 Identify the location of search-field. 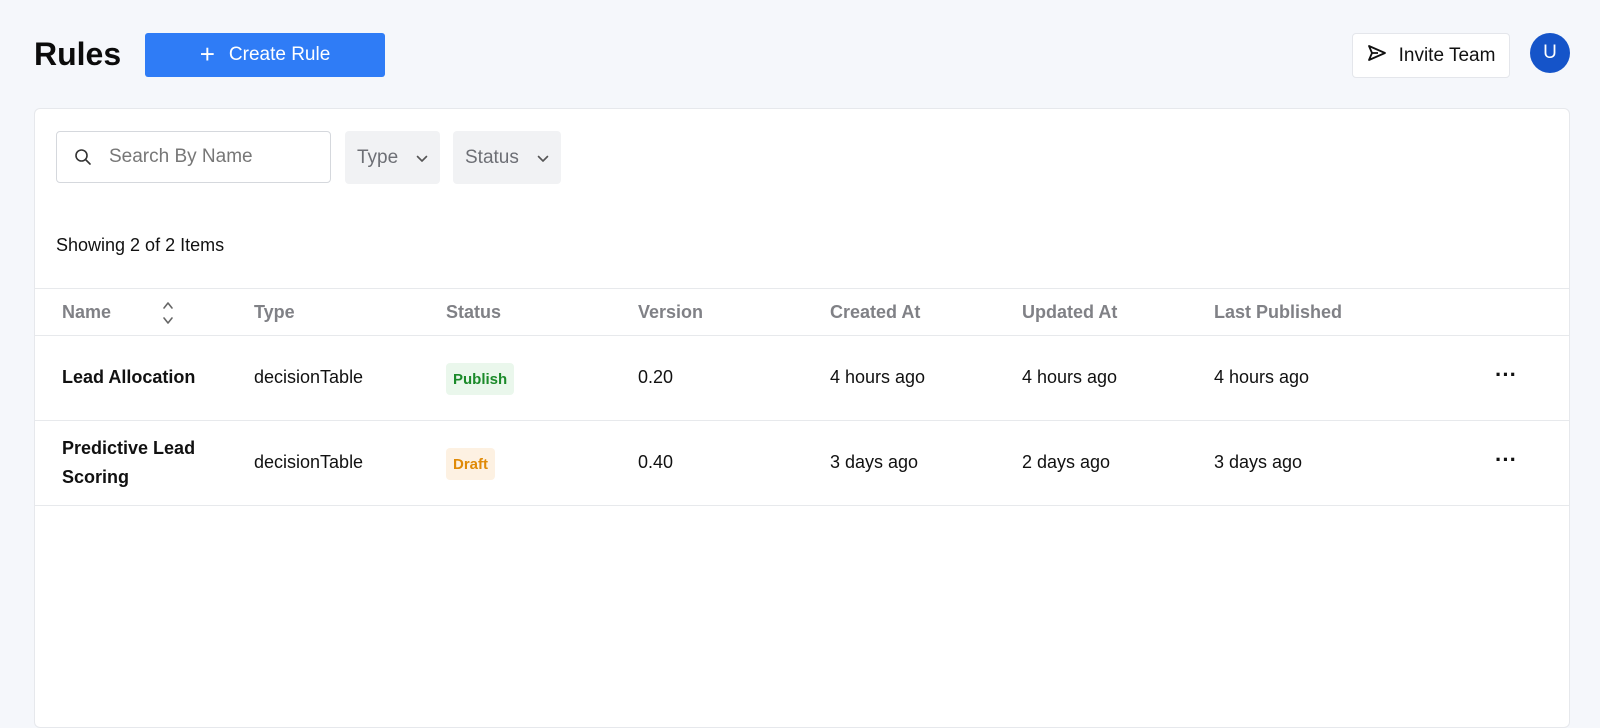
(193, 157).